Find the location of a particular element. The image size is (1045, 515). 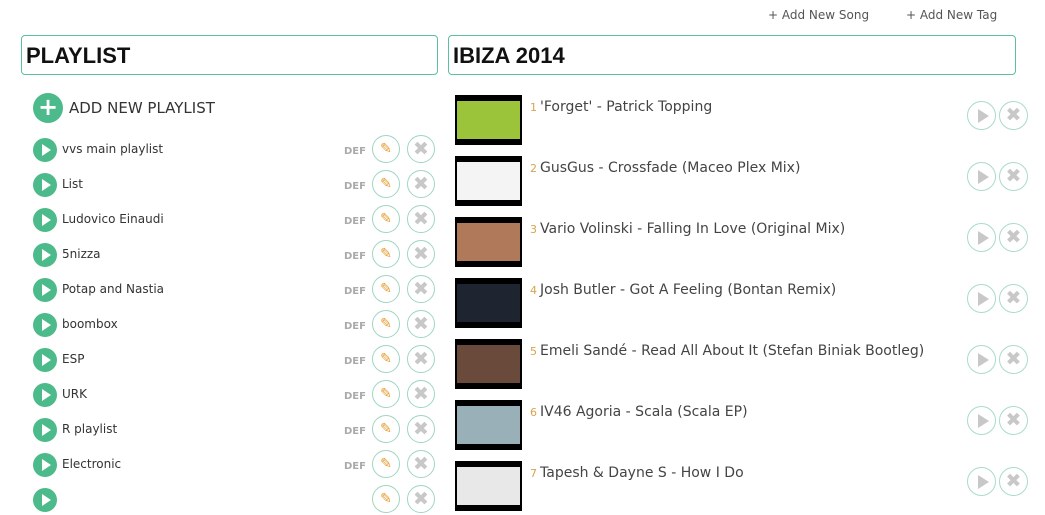

song-title: 2 GusGus - Crossfade (Maceo Plex Mix) is located at coordinates (665, 168).